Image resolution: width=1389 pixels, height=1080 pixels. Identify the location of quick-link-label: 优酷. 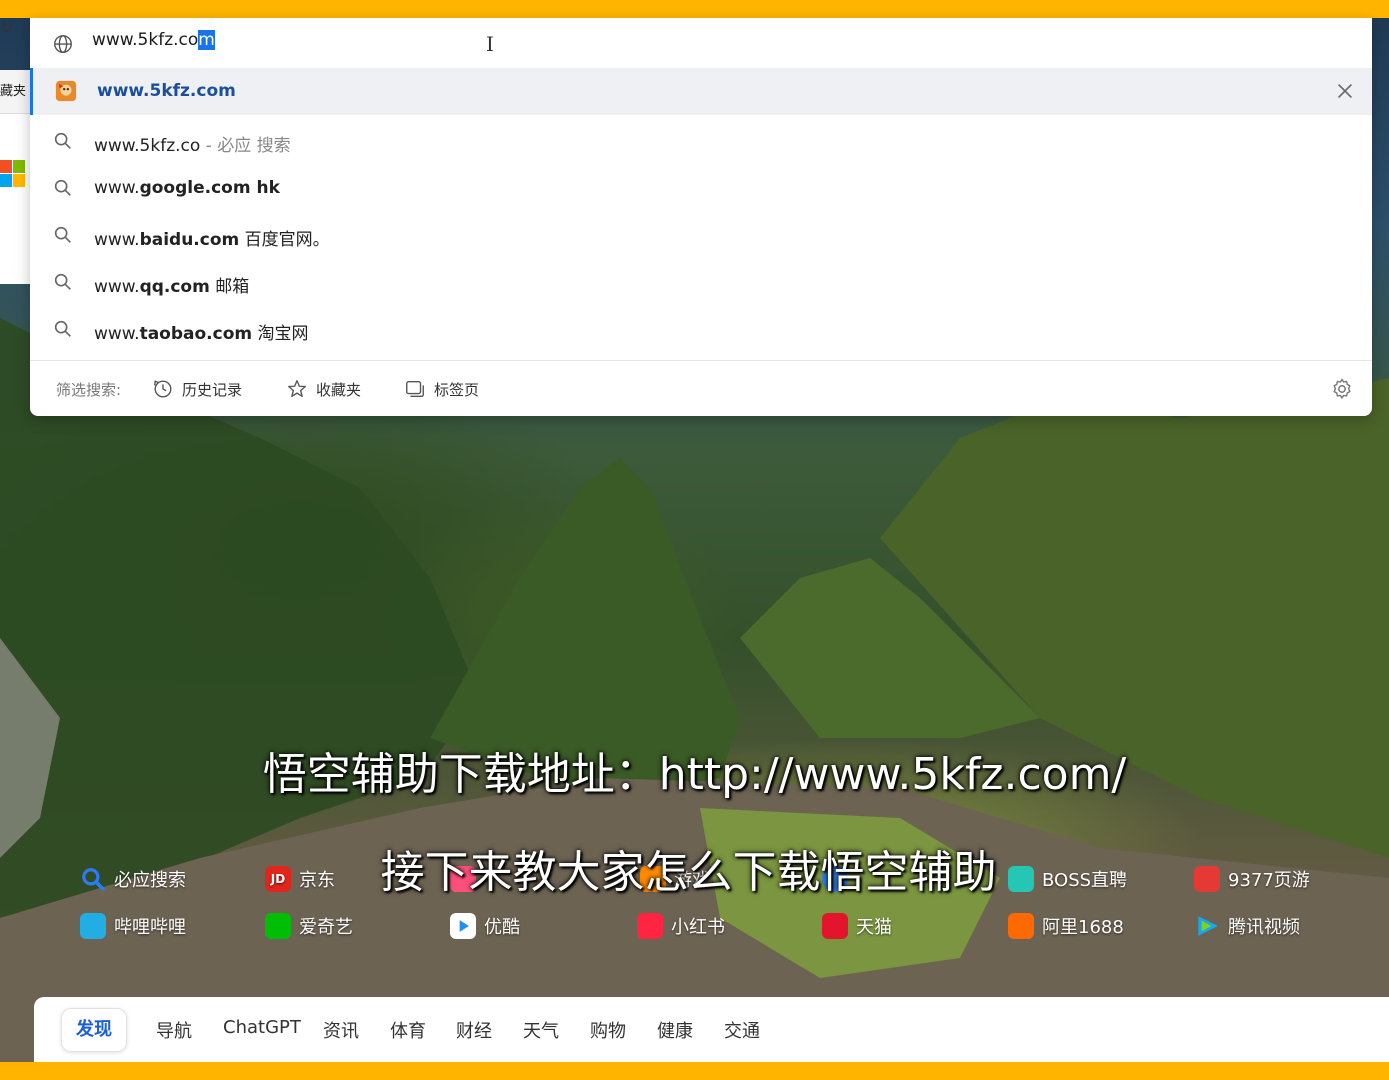
(502, 927).